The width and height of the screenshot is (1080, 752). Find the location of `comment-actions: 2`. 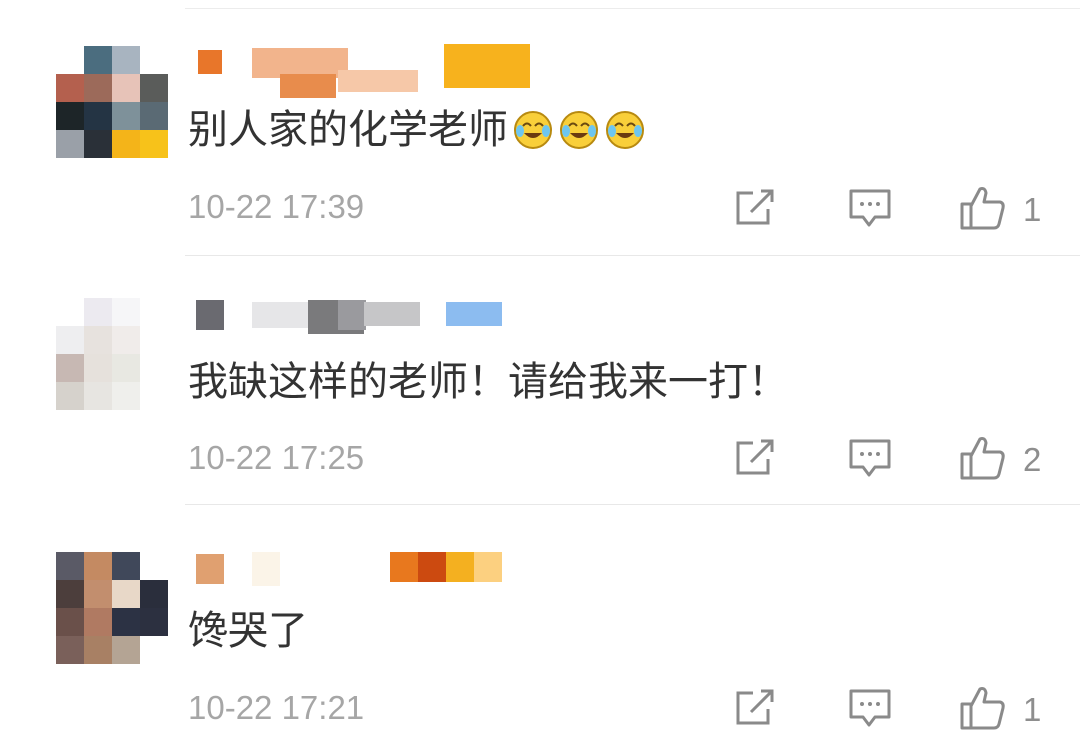

comment-actions: 2 is located at coordinates (904, 458).